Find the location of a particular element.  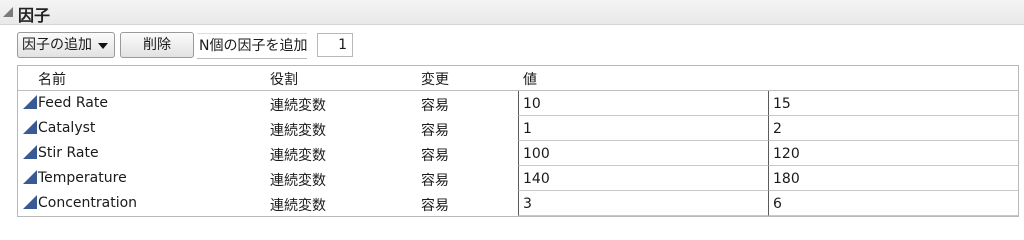

section-title: 因子 is located at coordinates (34, 15).